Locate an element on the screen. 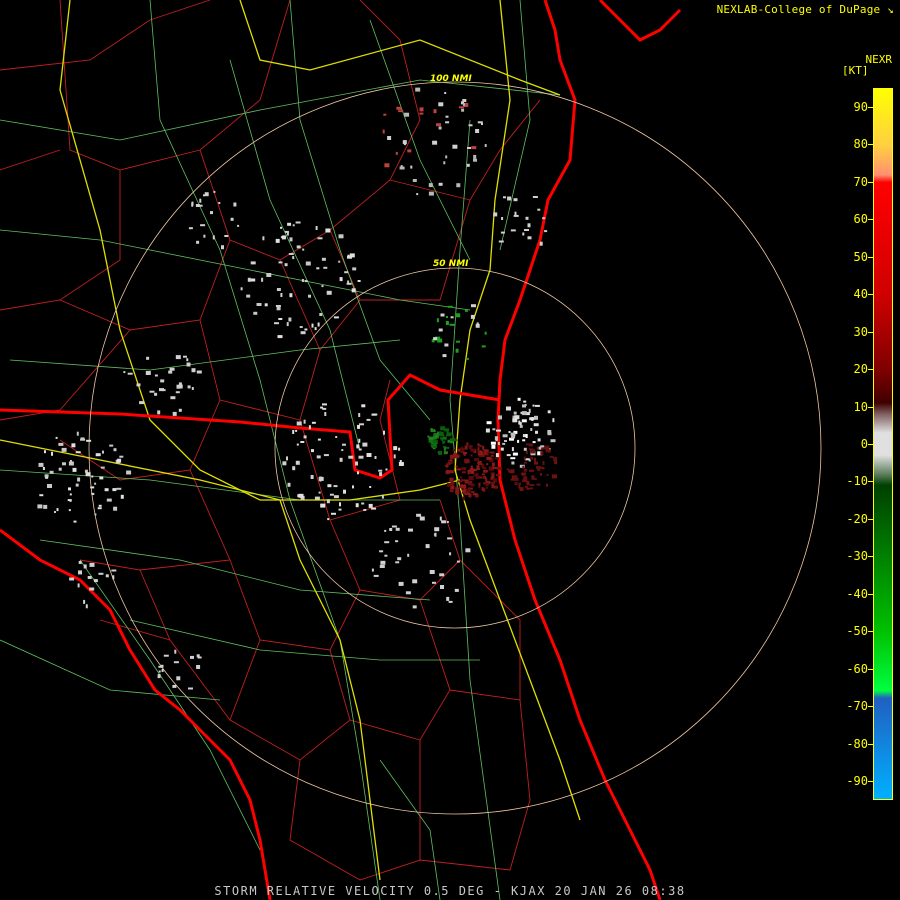 Image resolution: width=900 pixels, height=900 pixels. colorbar-tick-label: -90 is located at coordinates (857, 781).